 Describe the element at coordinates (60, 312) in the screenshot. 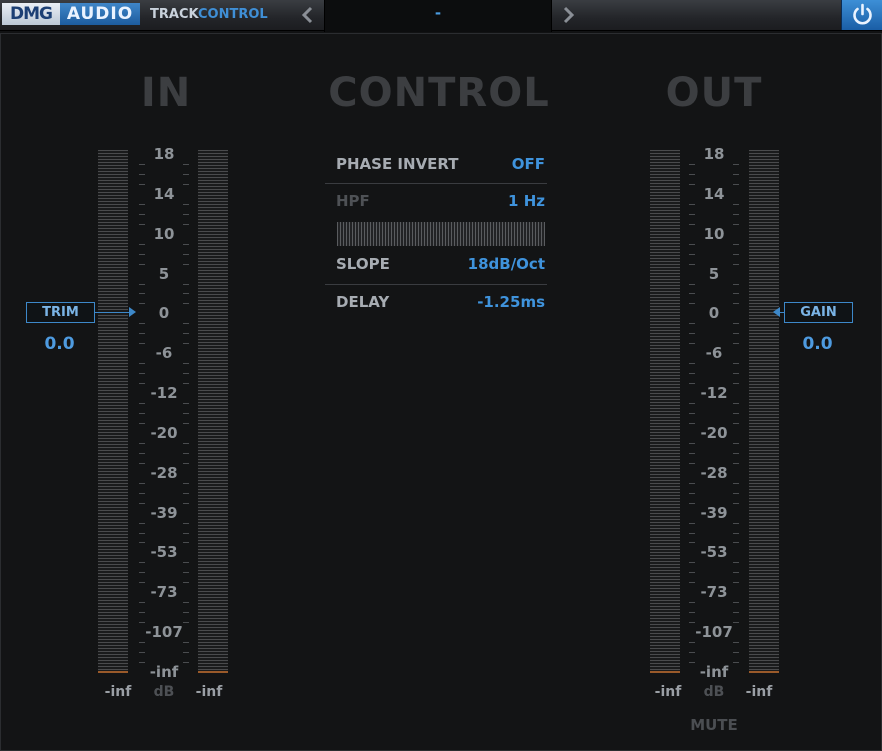

I see `trim-button: TRIM` at that location.